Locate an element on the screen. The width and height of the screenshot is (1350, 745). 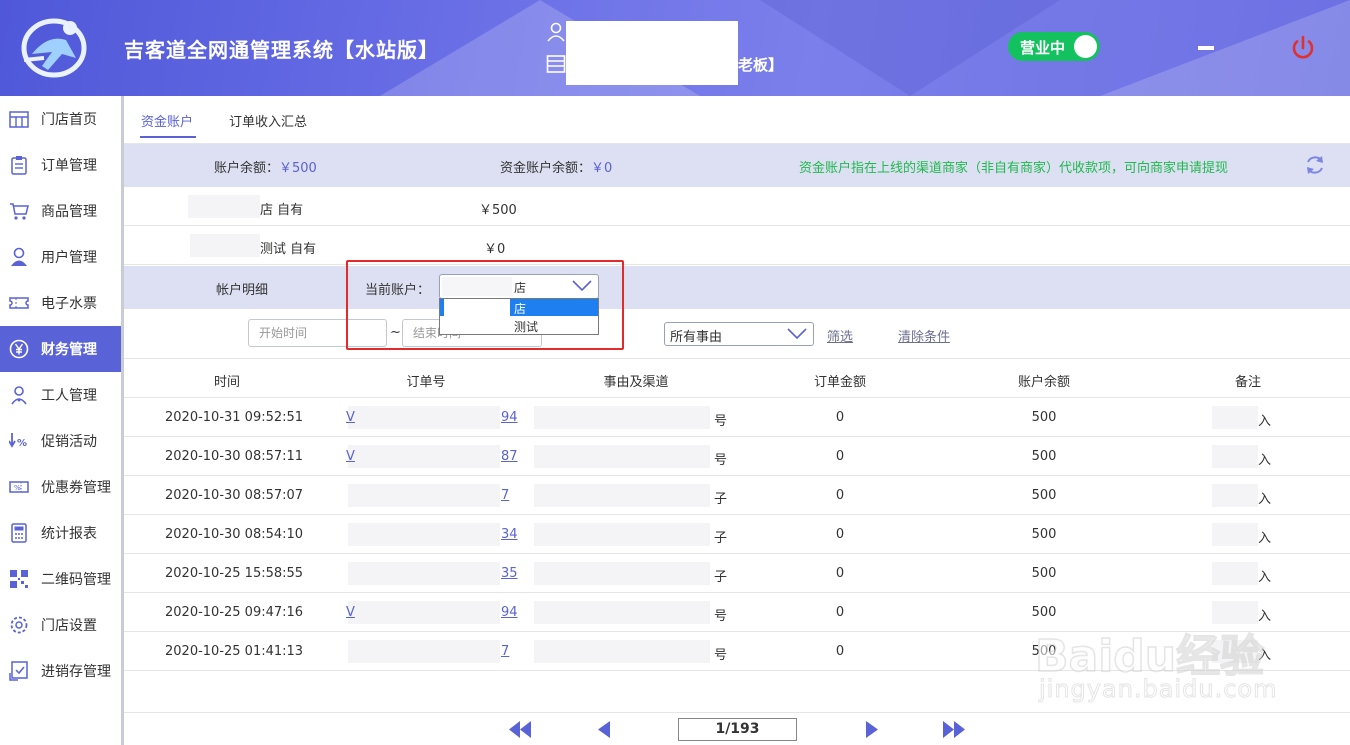
column-header: 事由及渠道 is located at coordinates (636, 382).